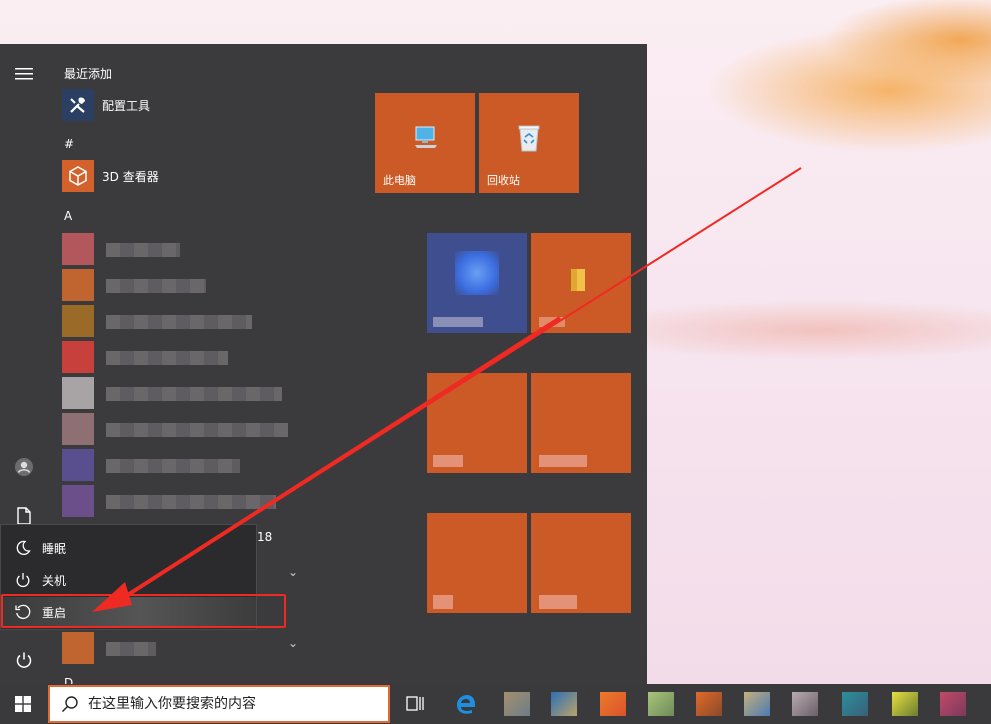 This screenshot has height=724, width=991. What do you see at coordinates (495, 704) in the screenshot?
I see `taskbar` at bounding box center [495, 704].